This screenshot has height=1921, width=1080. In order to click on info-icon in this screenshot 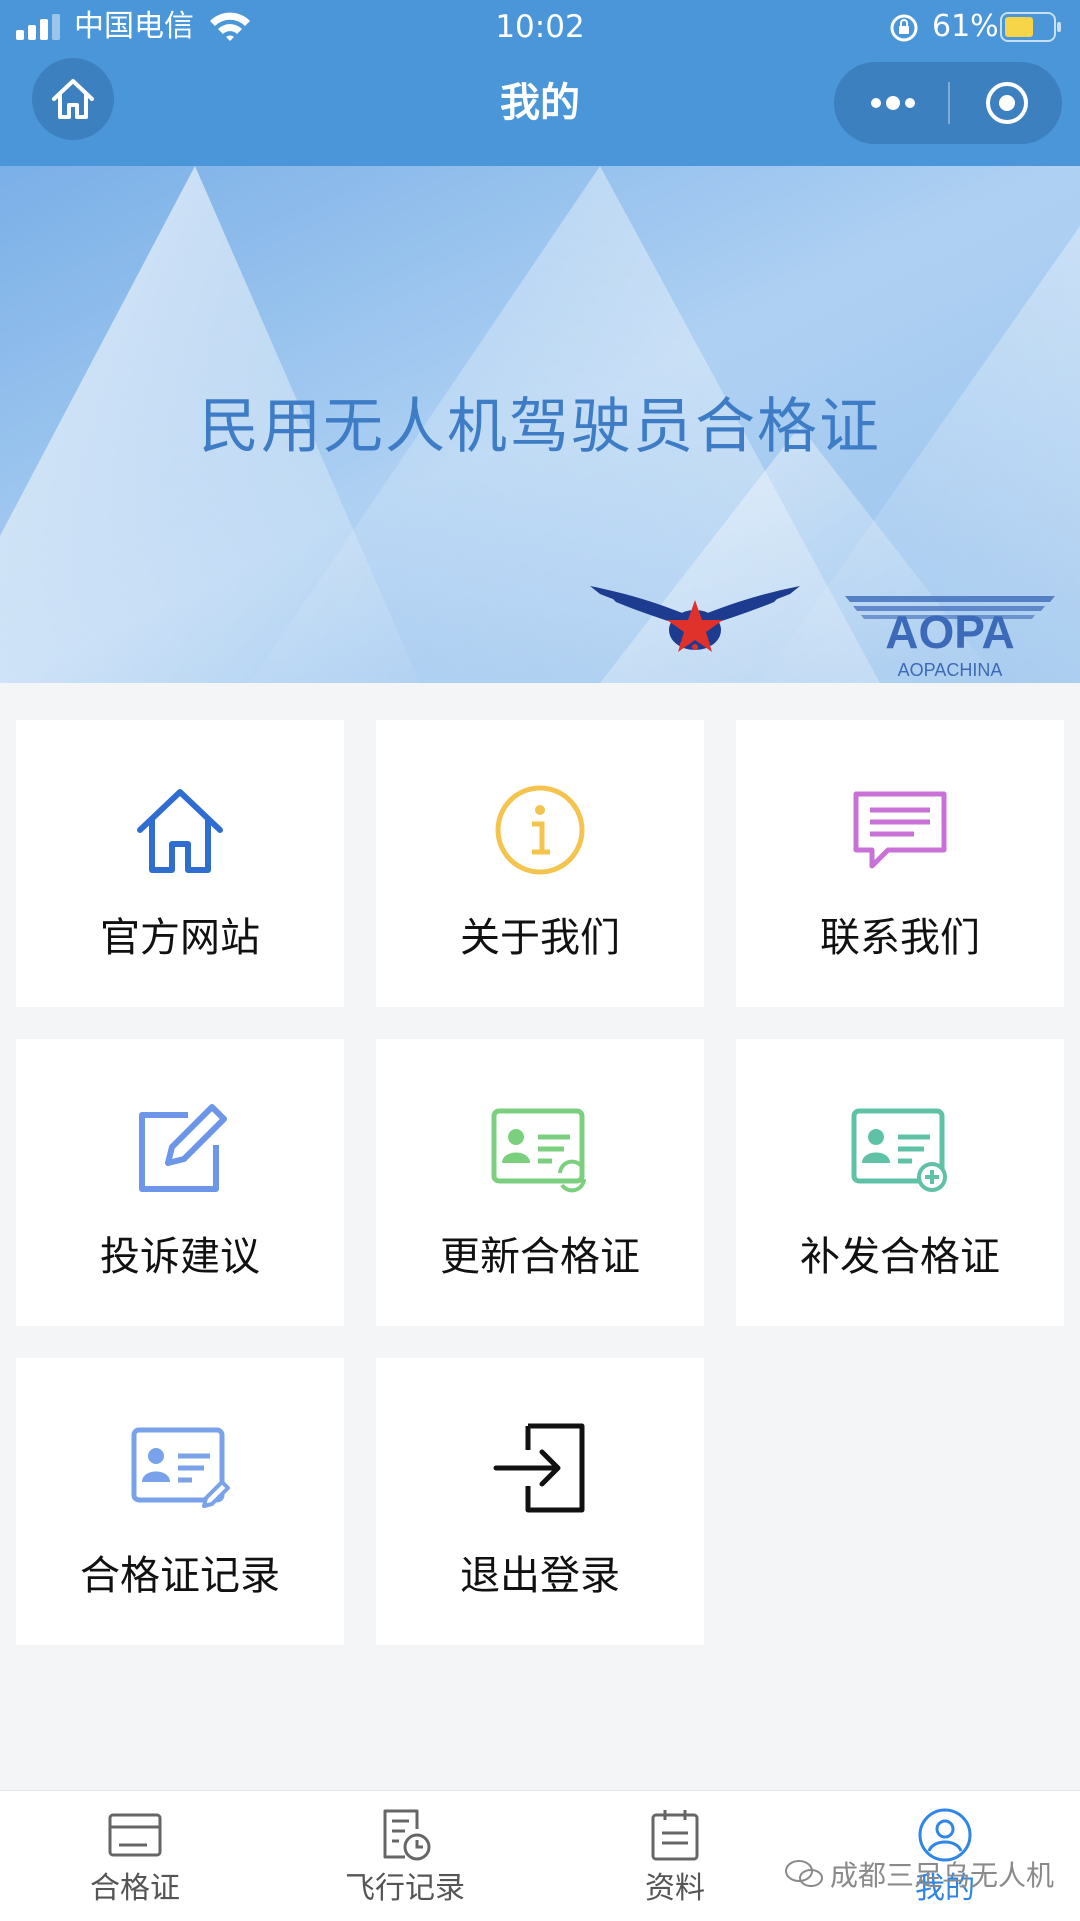, I will do `click(540, 830)`.